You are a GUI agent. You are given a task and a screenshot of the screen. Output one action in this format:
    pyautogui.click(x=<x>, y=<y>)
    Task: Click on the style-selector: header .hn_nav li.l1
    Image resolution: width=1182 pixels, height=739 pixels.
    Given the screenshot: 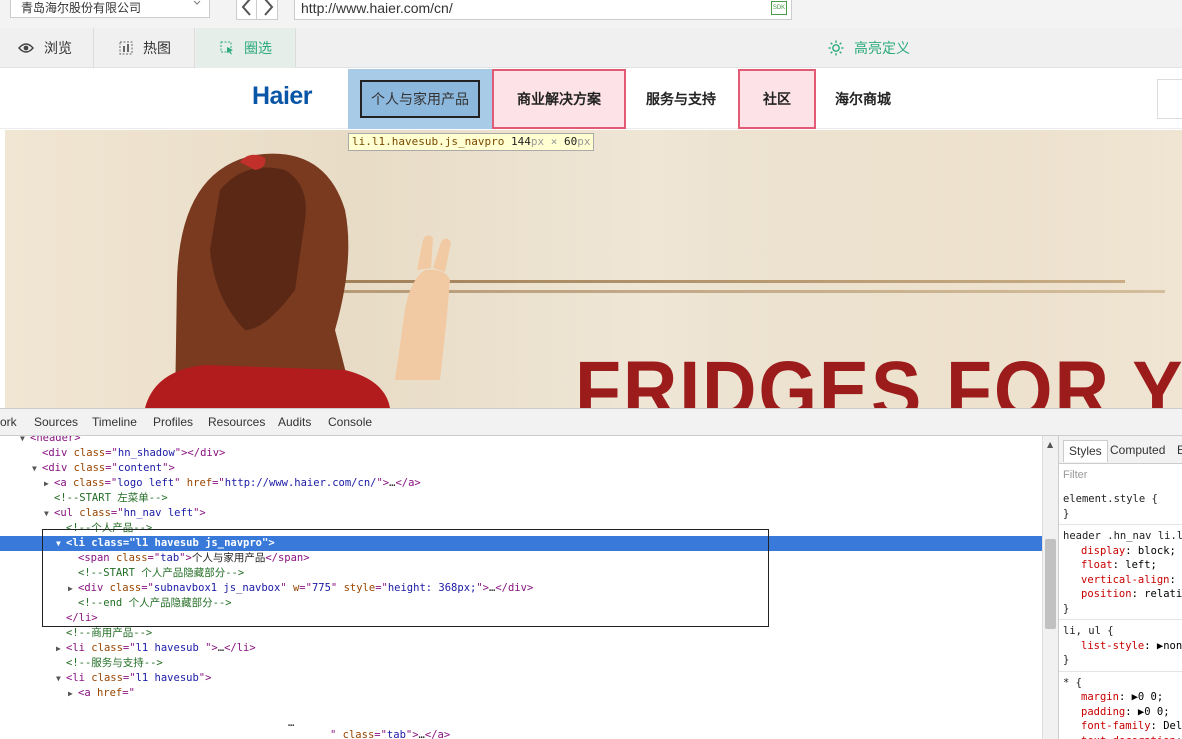 What is the action you would take?
    pyautogui.click(x=1122, y=536)
    